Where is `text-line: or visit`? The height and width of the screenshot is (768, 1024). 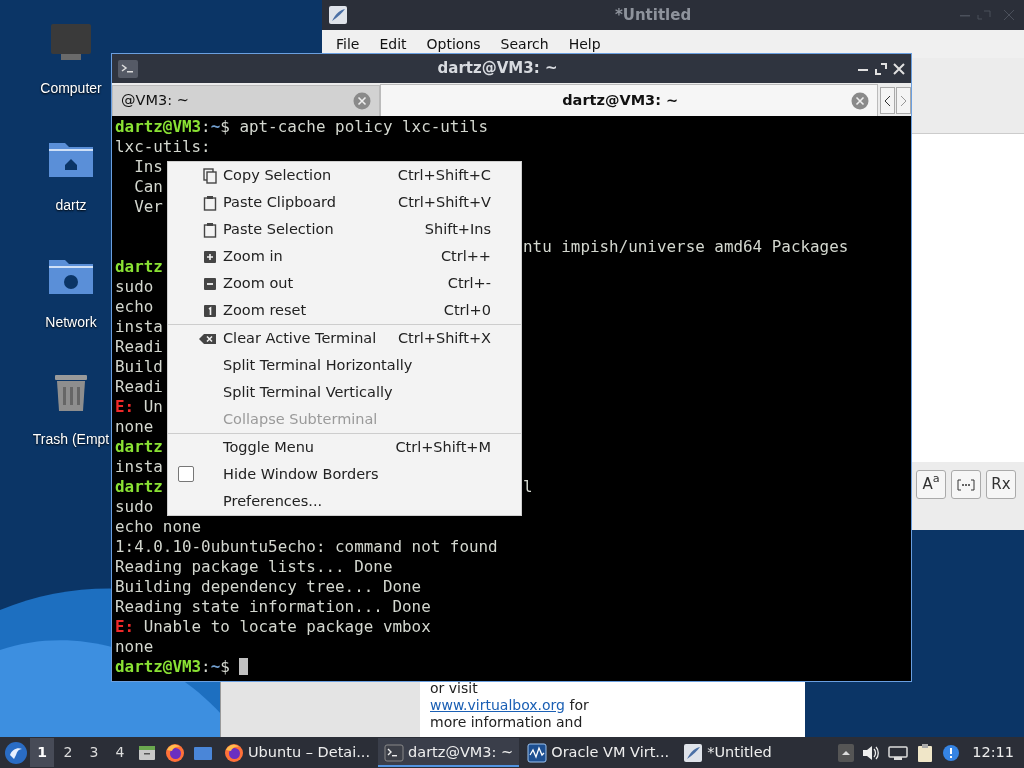 text-line: or visit is located at coordinates (454, 688).